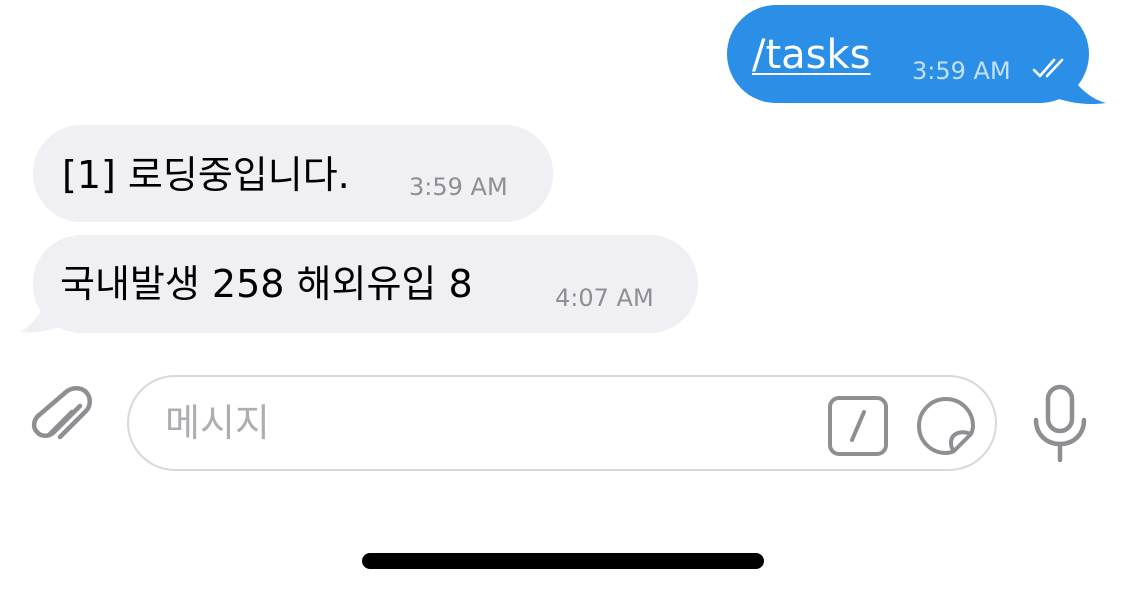 This screenshot has width=1125, height=592. Describe the element at coordinates (458, 187) in the screenshot. I see `incoming-message-time: 3:59 AM` at that location.